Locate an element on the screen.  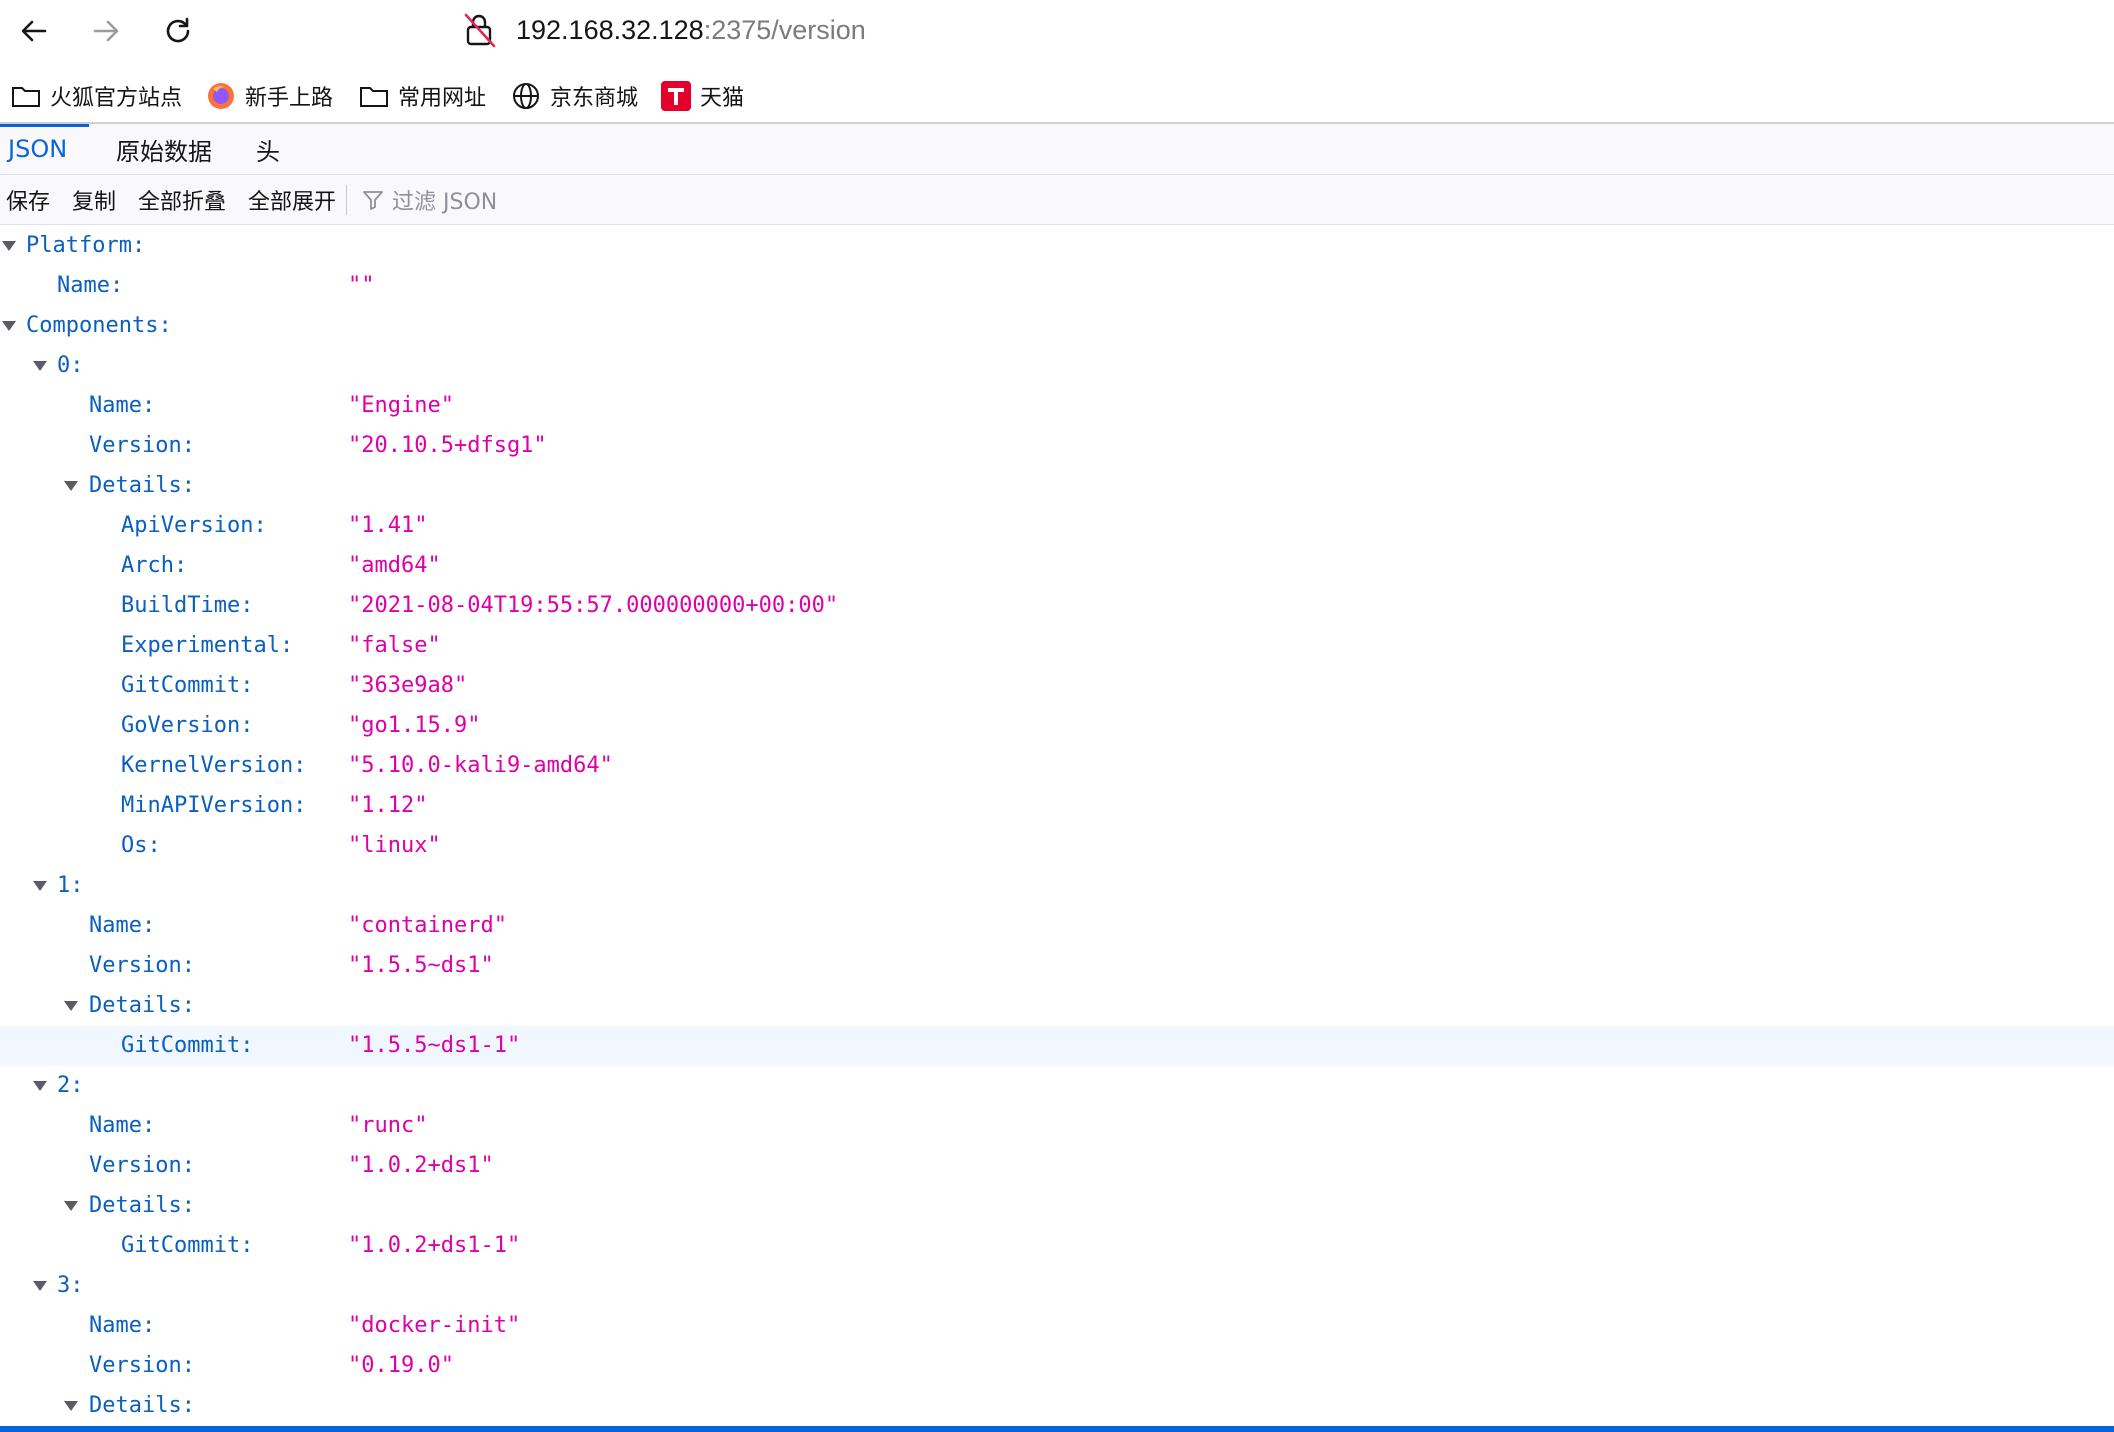
url-bar: 192.168.32.128:2375/version is located at coordinates (691, 30).